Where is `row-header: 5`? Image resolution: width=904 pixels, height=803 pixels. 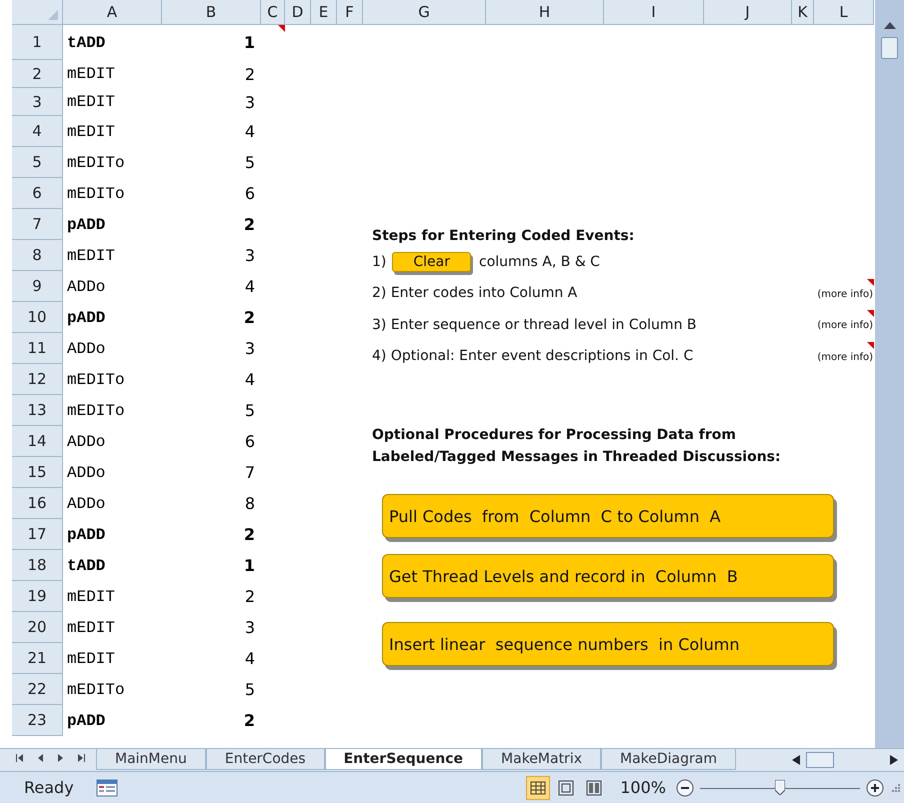 row-header: 5 is located at coordinates (37, 162).